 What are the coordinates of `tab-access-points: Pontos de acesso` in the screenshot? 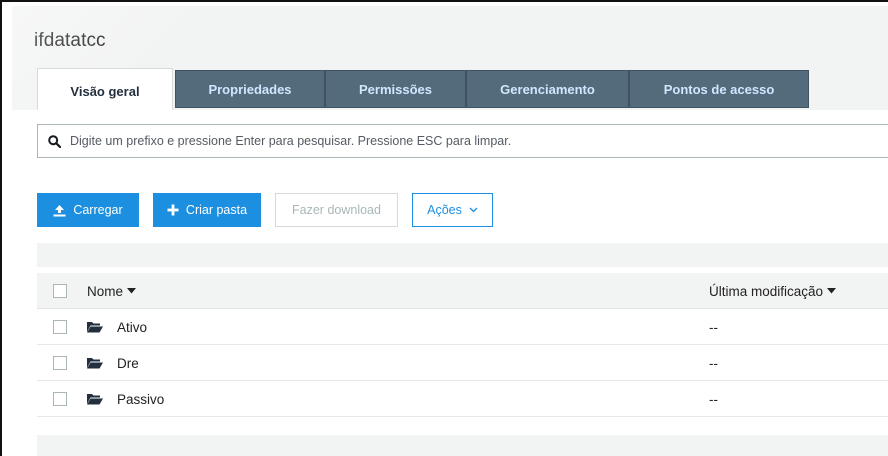 It's located at (719, 89).